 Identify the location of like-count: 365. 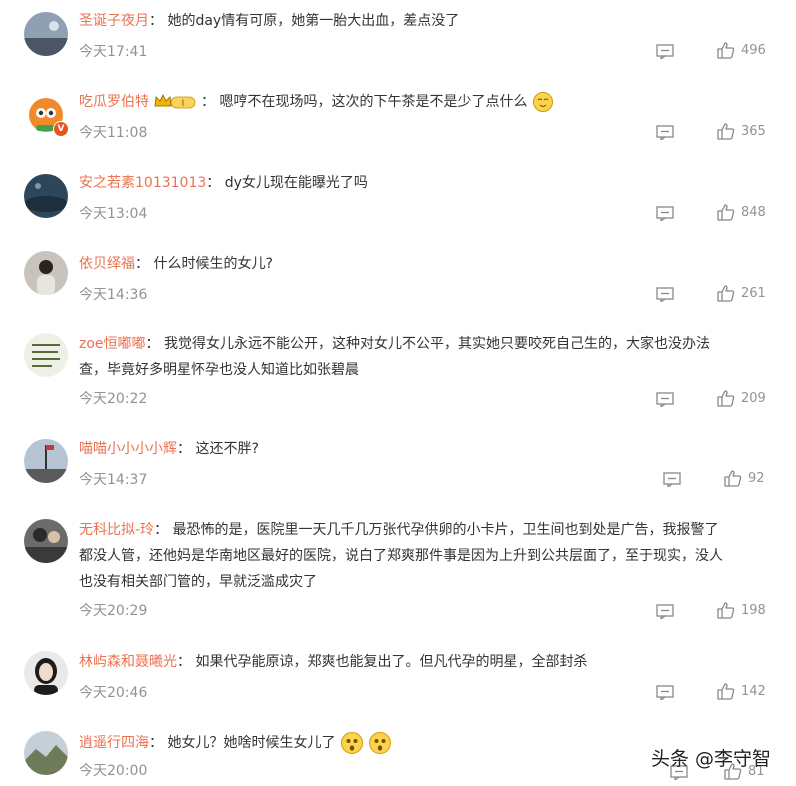
(753, 131).